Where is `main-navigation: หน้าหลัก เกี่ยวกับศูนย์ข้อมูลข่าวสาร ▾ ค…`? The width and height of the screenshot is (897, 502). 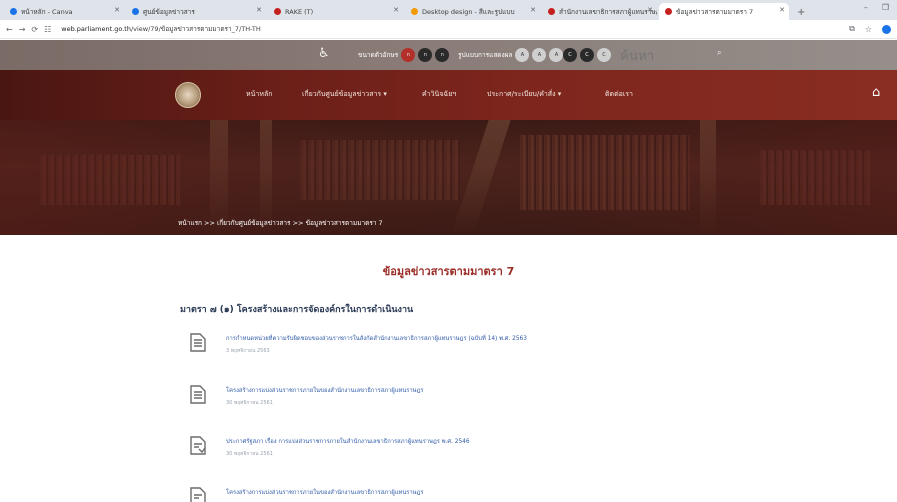 main-navigation: หน้าหลัก เกี่ยวกับศูนย์ข้อมูลข่าวสาร ▾ ค… is located at coordinates (448, 95).